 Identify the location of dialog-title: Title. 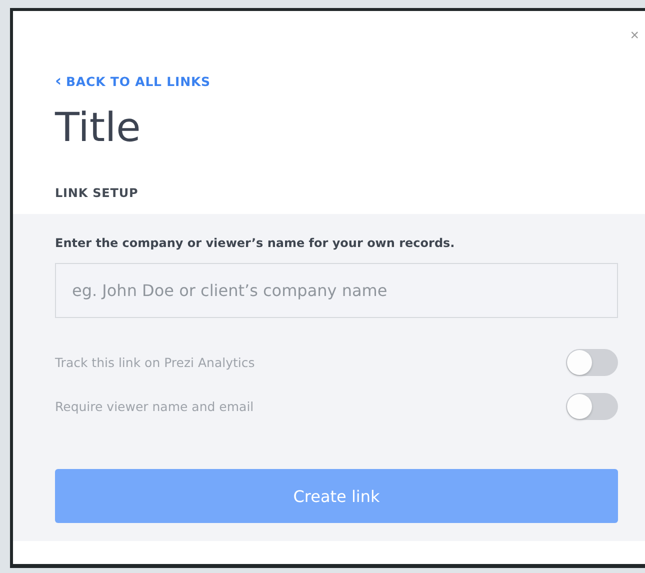
(98, 128).